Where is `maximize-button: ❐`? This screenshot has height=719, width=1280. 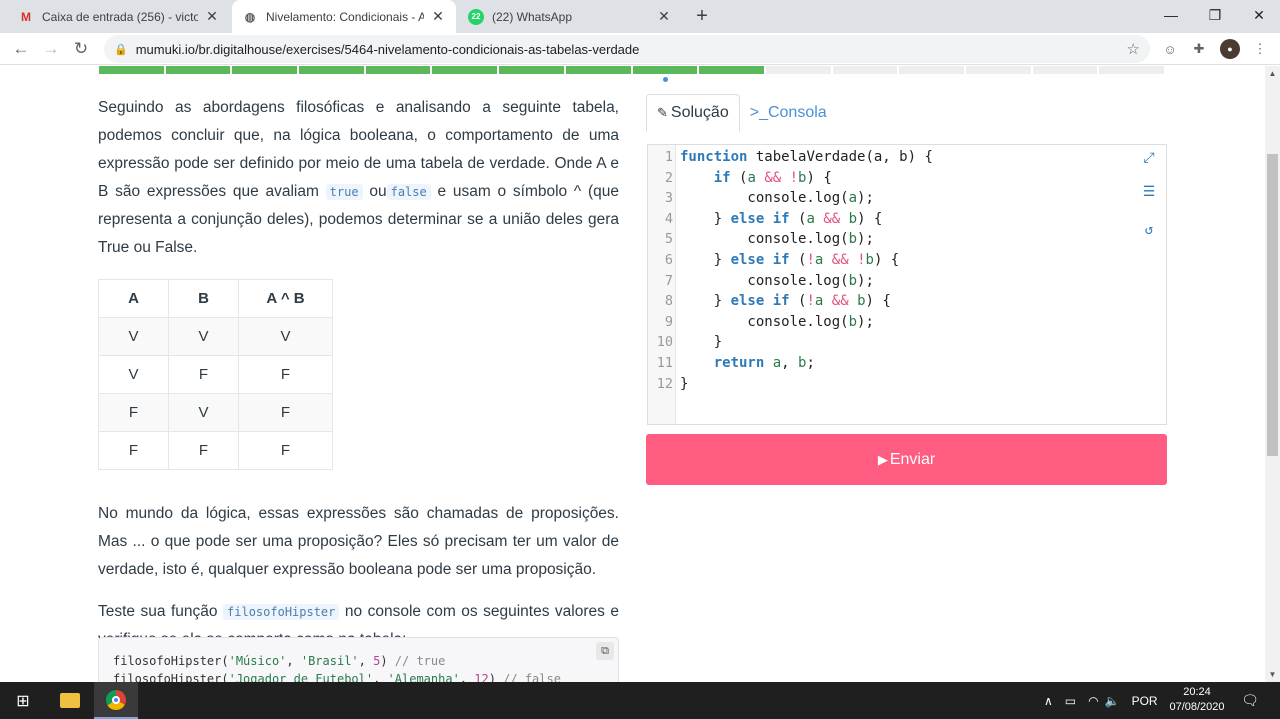 maximize-button: ❐ is located at coordinates (1215, 15).